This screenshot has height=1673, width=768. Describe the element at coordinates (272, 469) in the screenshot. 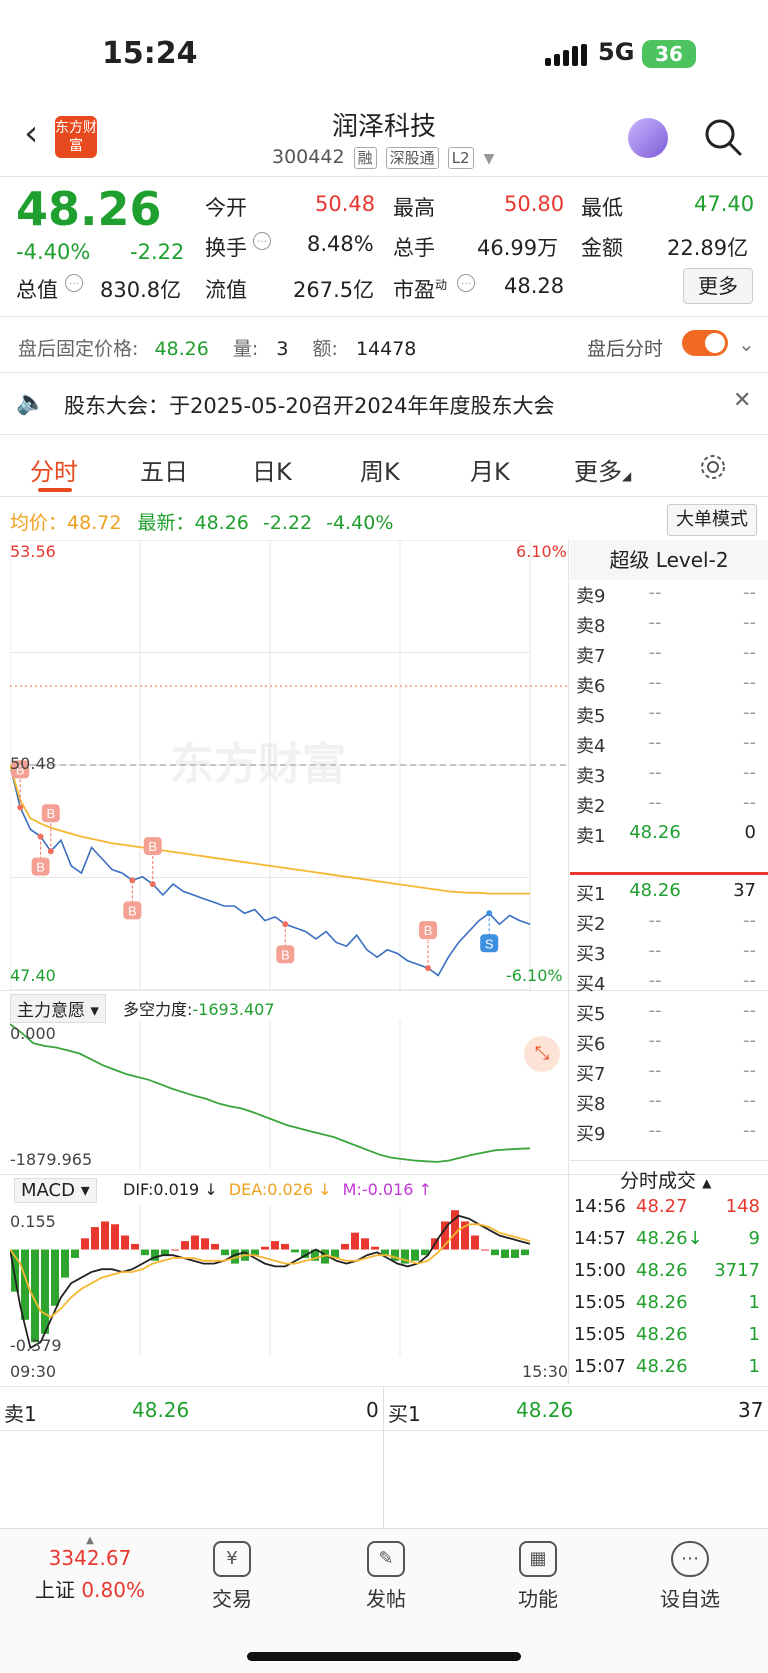

I see `tab-daily-k: 日K` at that location.